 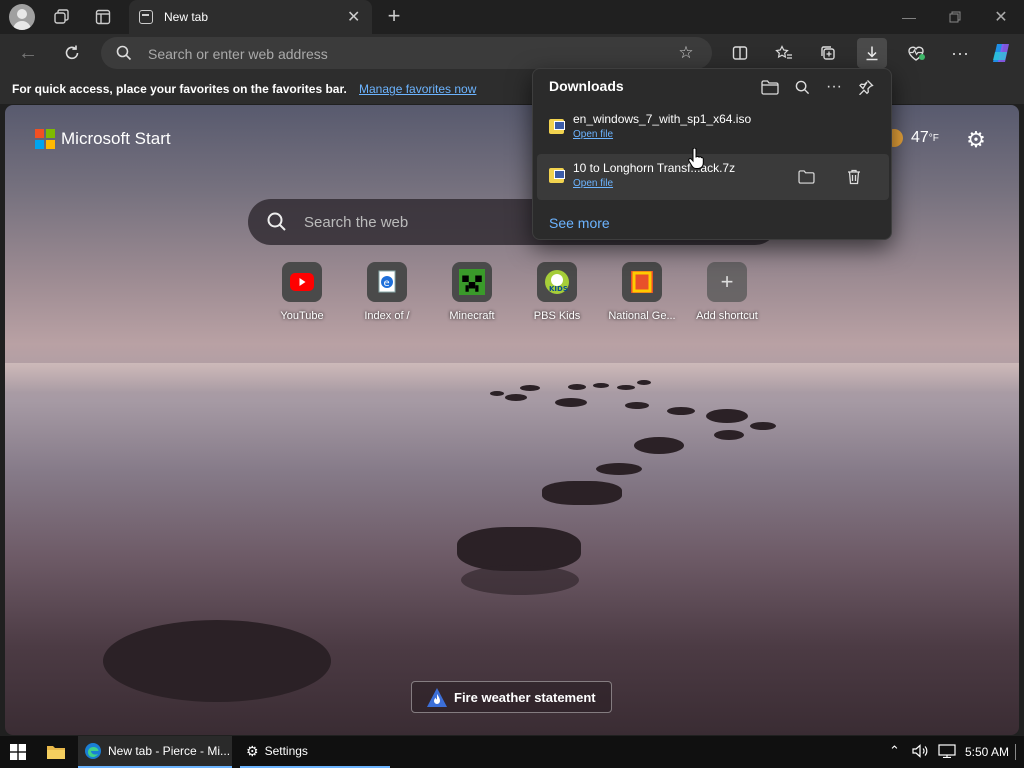 I want to click on taskbar-item-settings: ⚙ Settings, so click(x=315, y=752).